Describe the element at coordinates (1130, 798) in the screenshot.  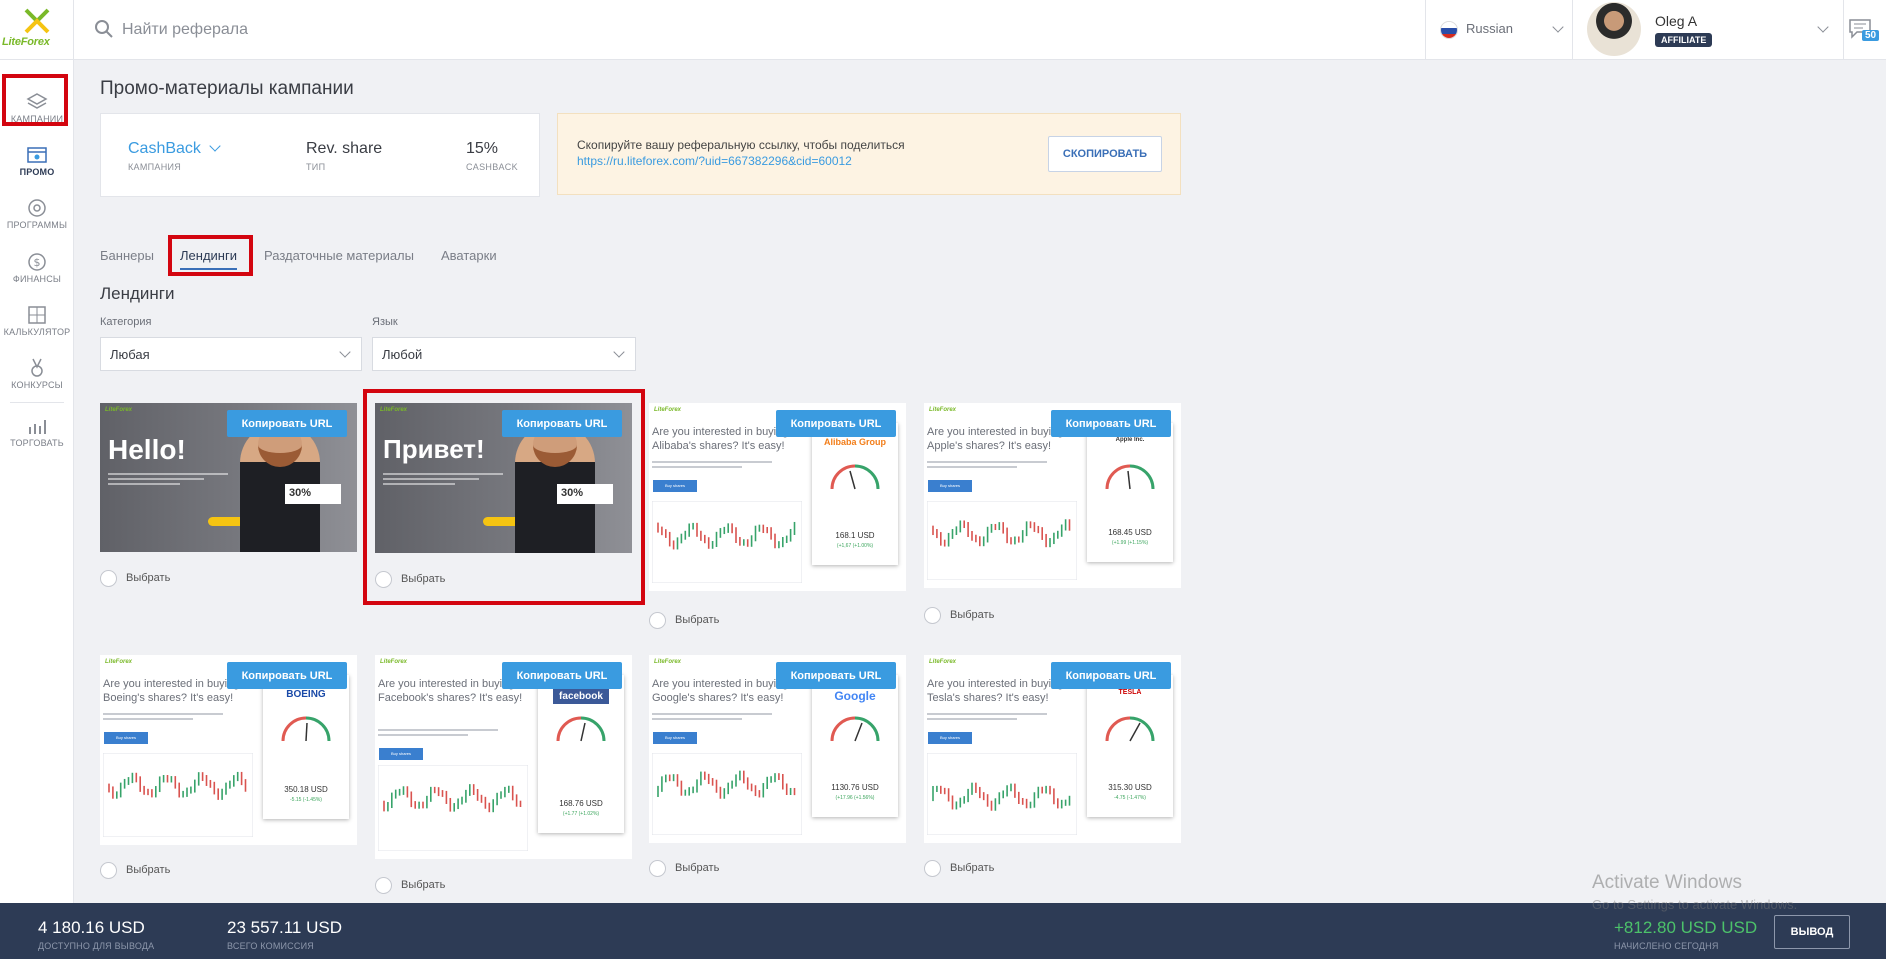
I see `preview-price-change: -4.75 (-1.47%)` at that location.